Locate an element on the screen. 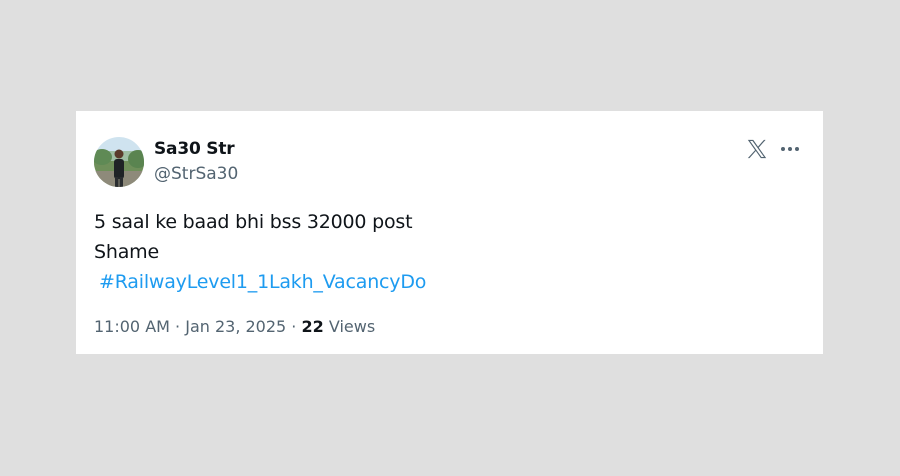 This screenshot has height=476, width=900. user-handle: @StrSa30 is located at coordinates (196, 174).